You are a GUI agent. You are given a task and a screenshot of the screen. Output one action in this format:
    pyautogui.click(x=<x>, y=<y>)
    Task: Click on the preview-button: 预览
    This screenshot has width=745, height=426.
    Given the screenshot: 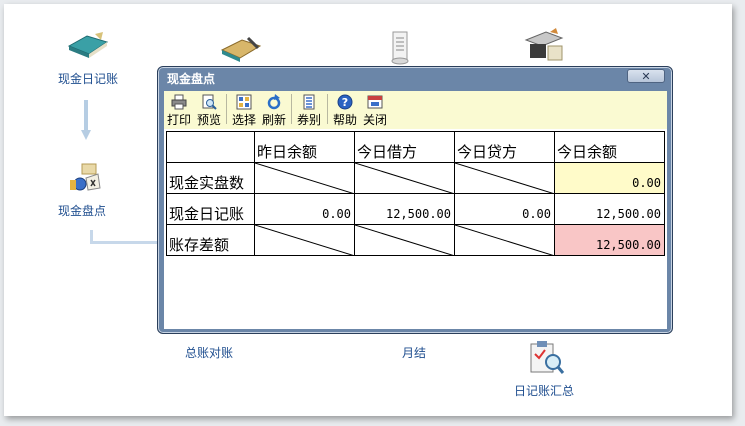 What is the action you would take?
    pyautogui.click(x=209, y=110)
    